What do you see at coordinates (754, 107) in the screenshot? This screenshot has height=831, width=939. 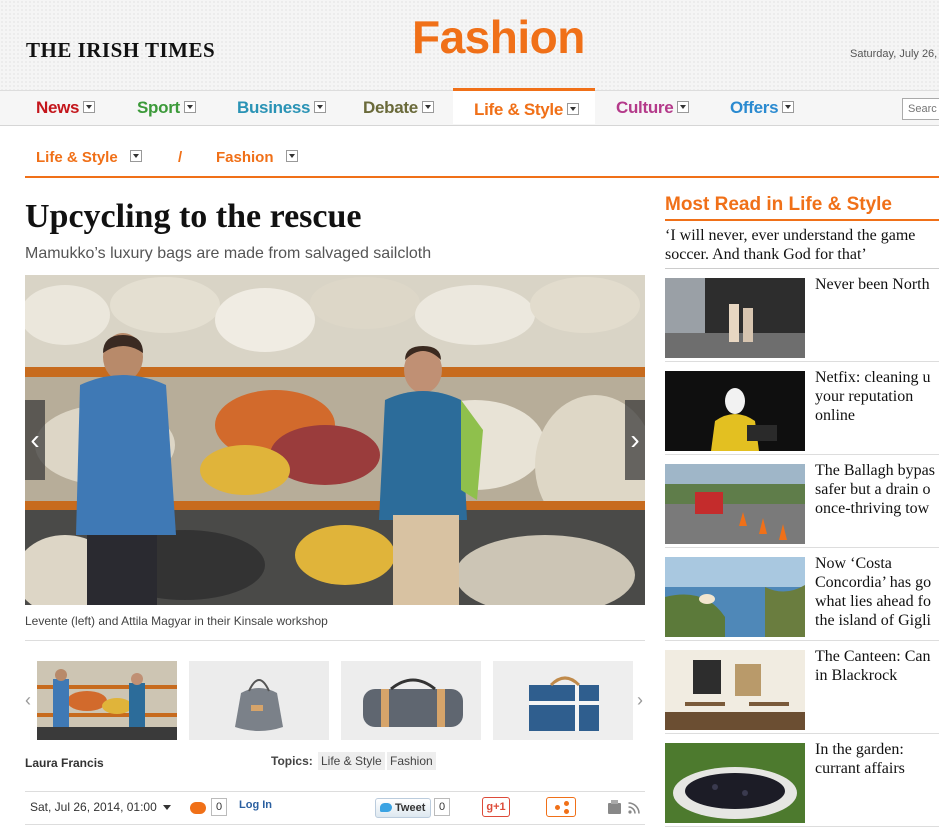 I see `nav-item-label: Offers` at bounding box center [754, 107].